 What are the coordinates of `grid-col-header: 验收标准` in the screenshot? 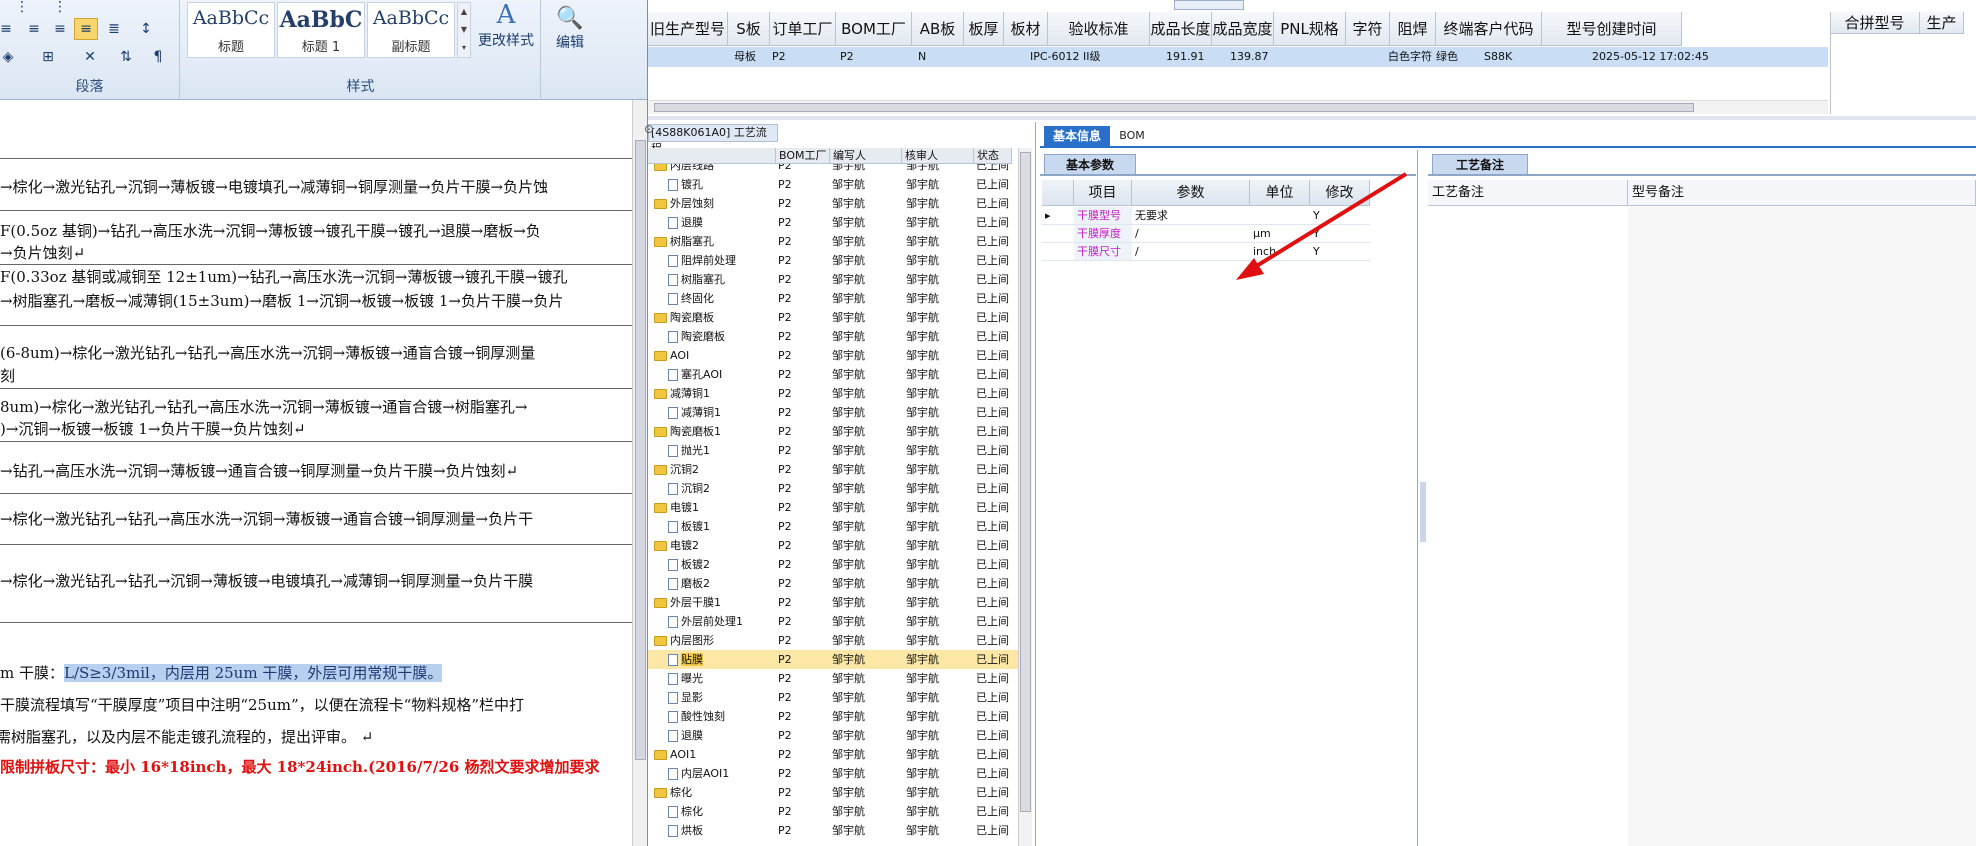 It's located at (1099, 29).